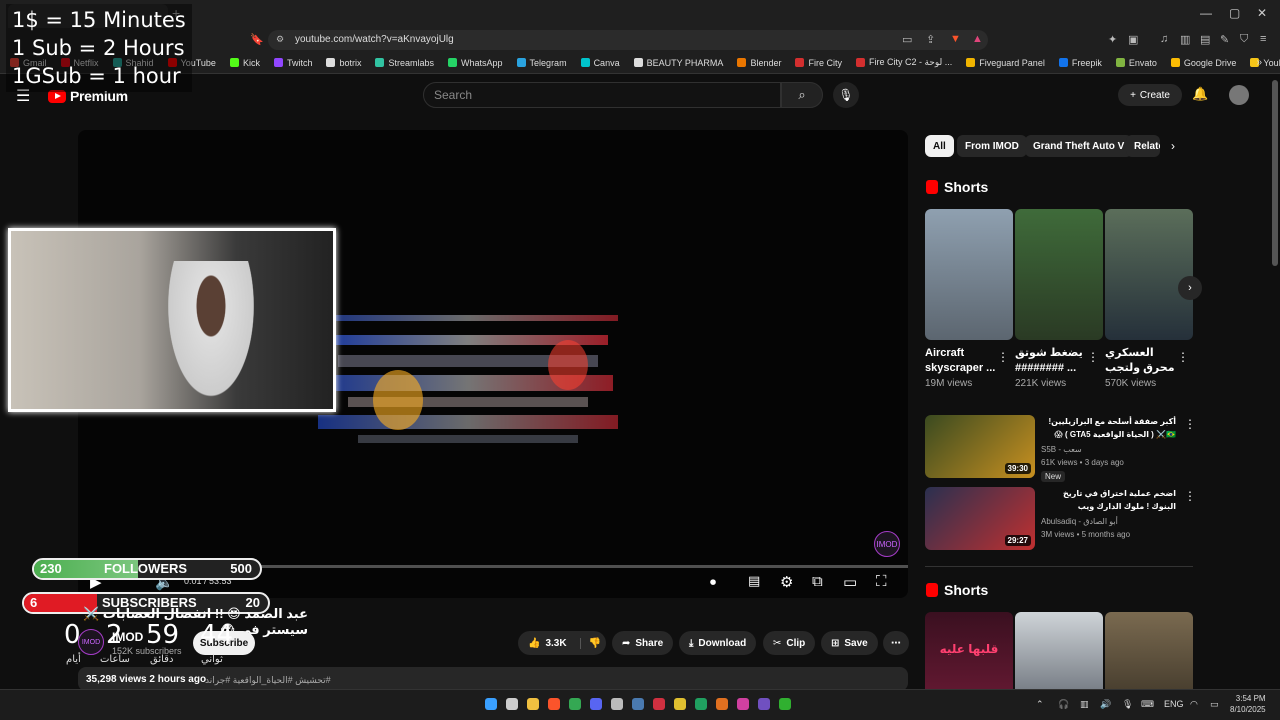 The height and width of the screenshot is (720, 1280). I want to click on bookmark-item: Fiveguard Panel, so click(1005, 63).